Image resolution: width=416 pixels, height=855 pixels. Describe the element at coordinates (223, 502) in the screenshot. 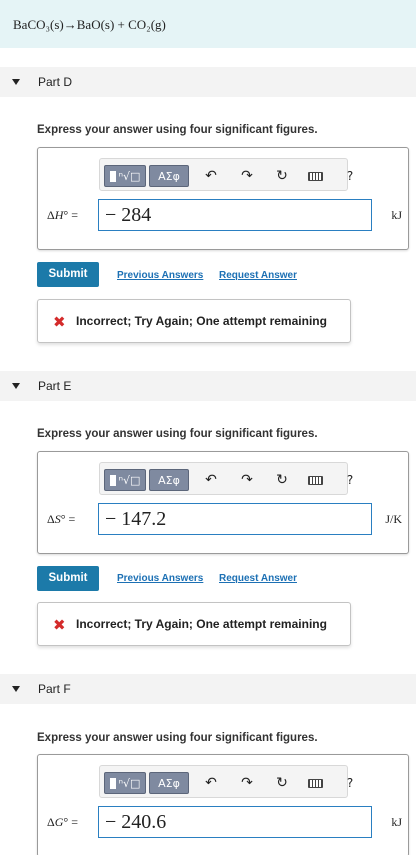

I see `answer-box-part-e: ⁿ√□ ΑΣφ ↶ ↷ ↻ ? ΔS° = − 147.2 J/K` at that location.